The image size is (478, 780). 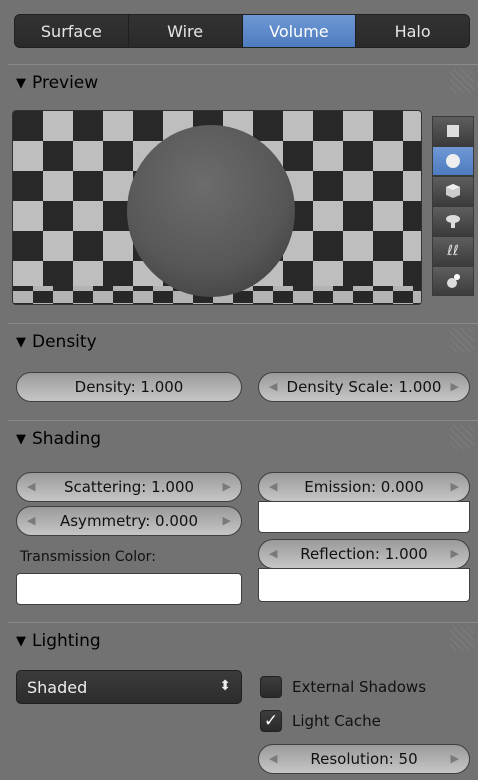 What do you see at coordinates (453, 221) in the screenshot?
I see `monkey-icon` at bounding box center [453, 221].